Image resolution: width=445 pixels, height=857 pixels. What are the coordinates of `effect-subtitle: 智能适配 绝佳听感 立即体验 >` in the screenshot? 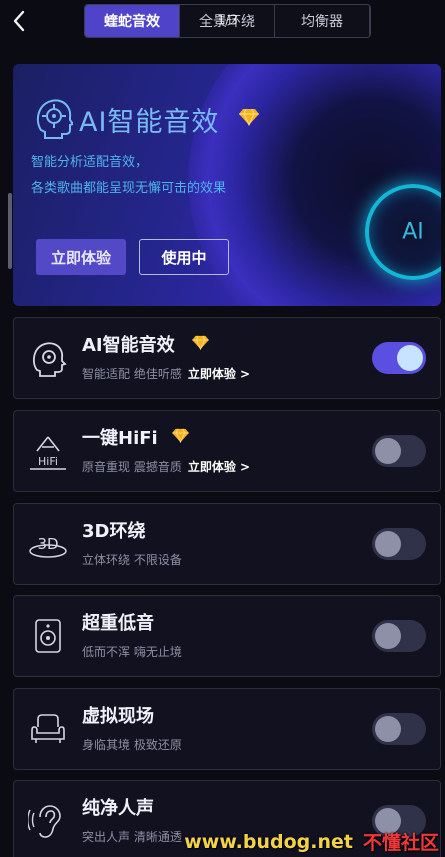 It's located at (166, 373).